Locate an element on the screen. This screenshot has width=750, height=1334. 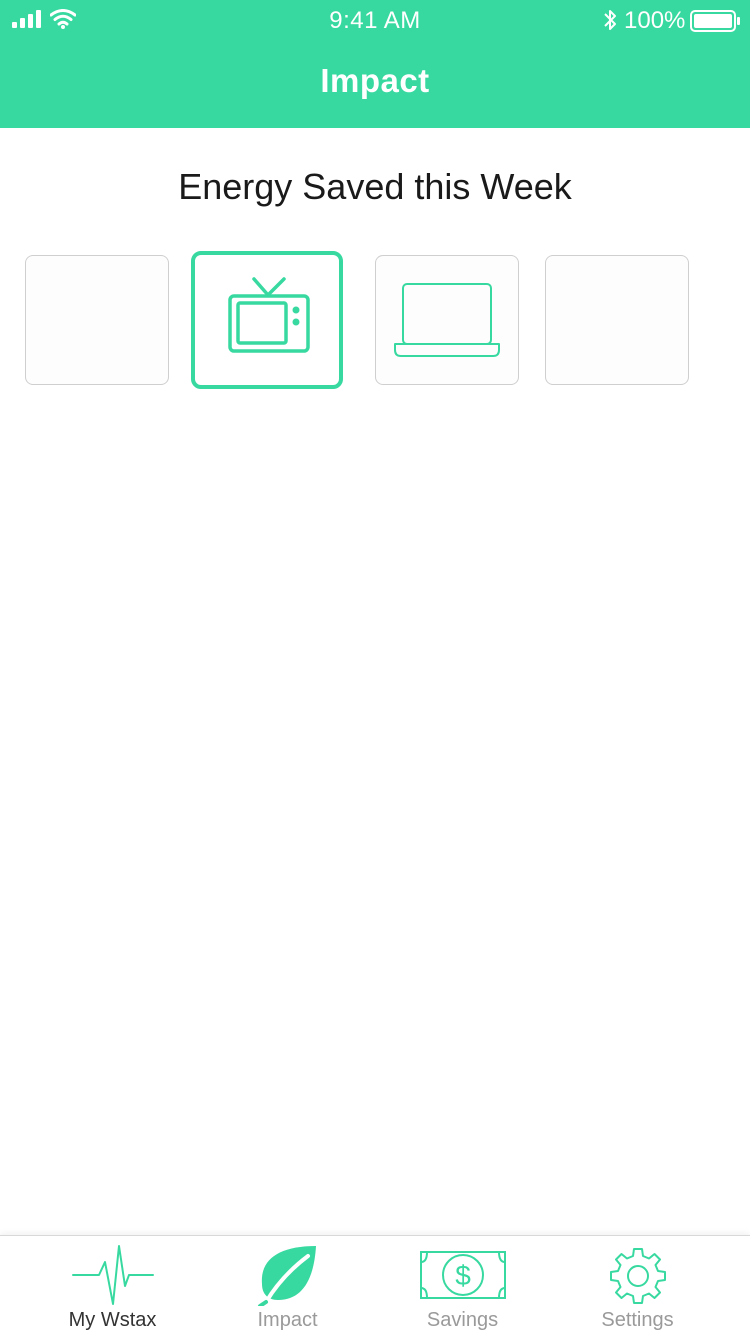
device-tile-laptop is located at coordinates (447, 320).